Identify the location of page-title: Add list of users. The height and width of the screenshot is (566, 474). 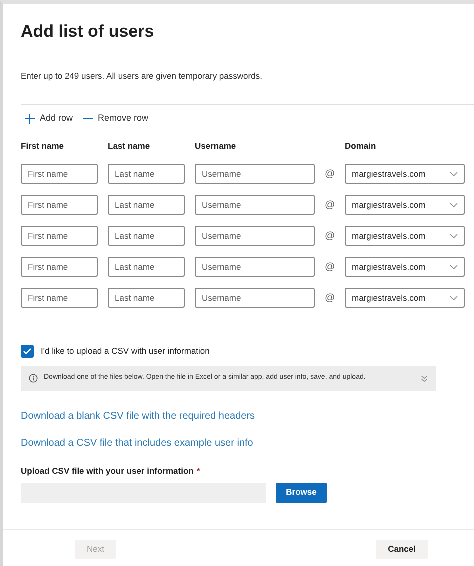
(88, 31).